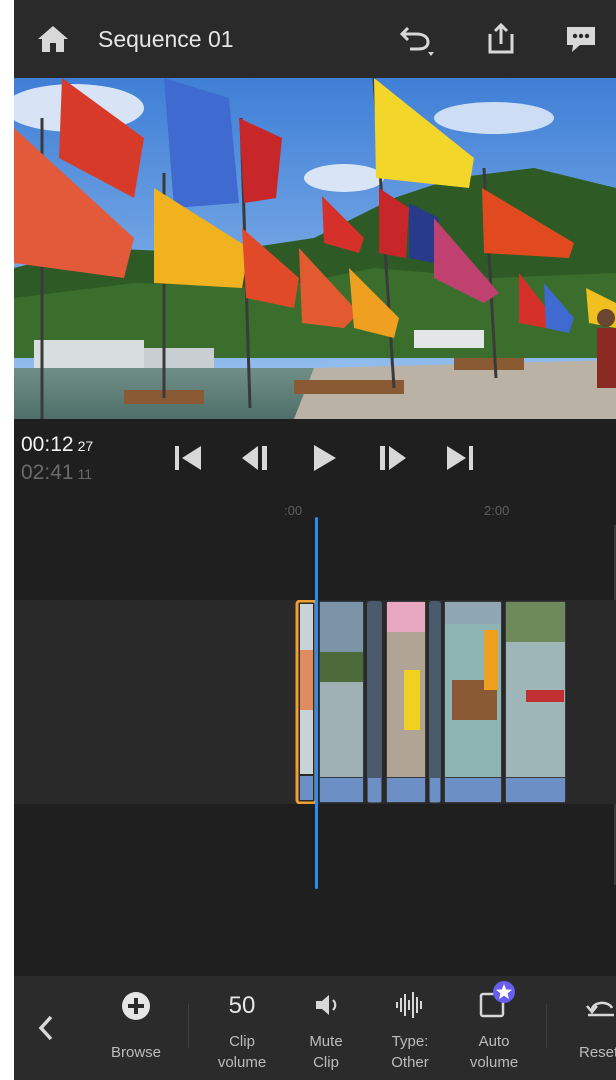  I want to click on reset-button: Reset, so click(593, 1028).